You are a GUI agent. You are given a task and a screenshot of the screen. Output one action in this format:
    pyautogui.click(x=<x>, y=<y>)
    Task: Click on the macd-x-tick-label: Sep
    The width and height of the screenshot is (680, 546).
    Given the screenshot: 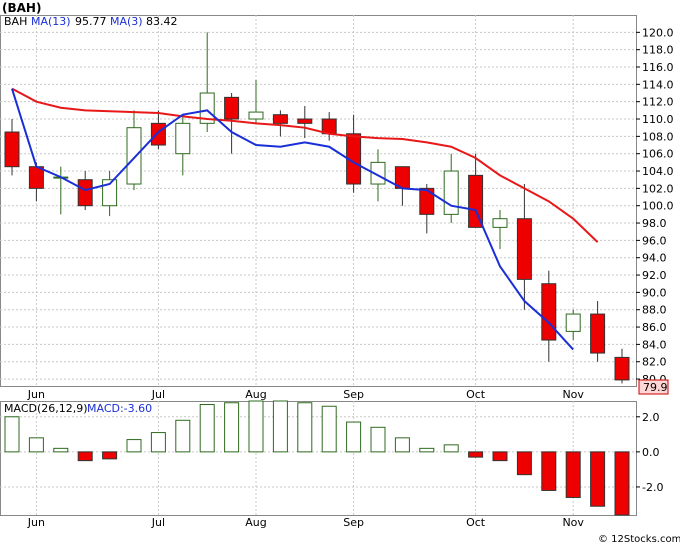 What is the action you would take?
    pyautogui.click(x=353, y=522)
    